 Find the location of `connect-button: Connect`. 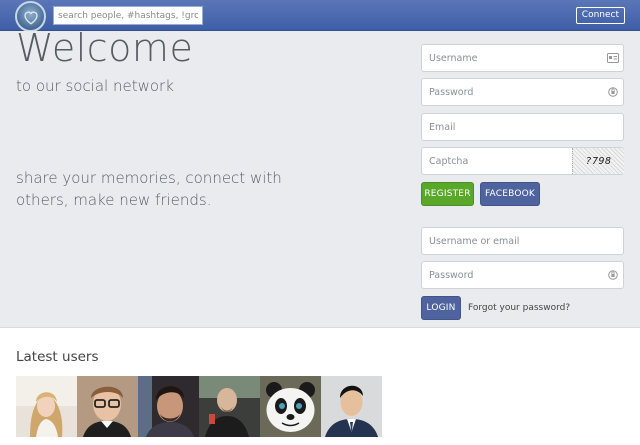

connect-button: Connect is located at coordinates (600, 15).